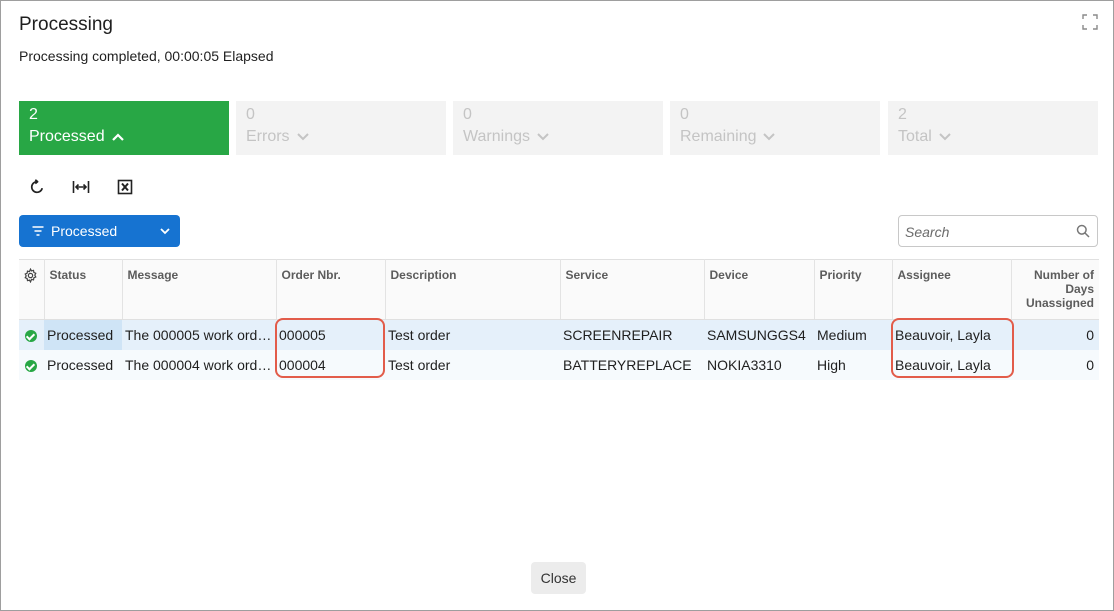 The height and width of the screenshot is (611, 1114). I want to click on order-nbr-cell: 000005, so click(330, 334).